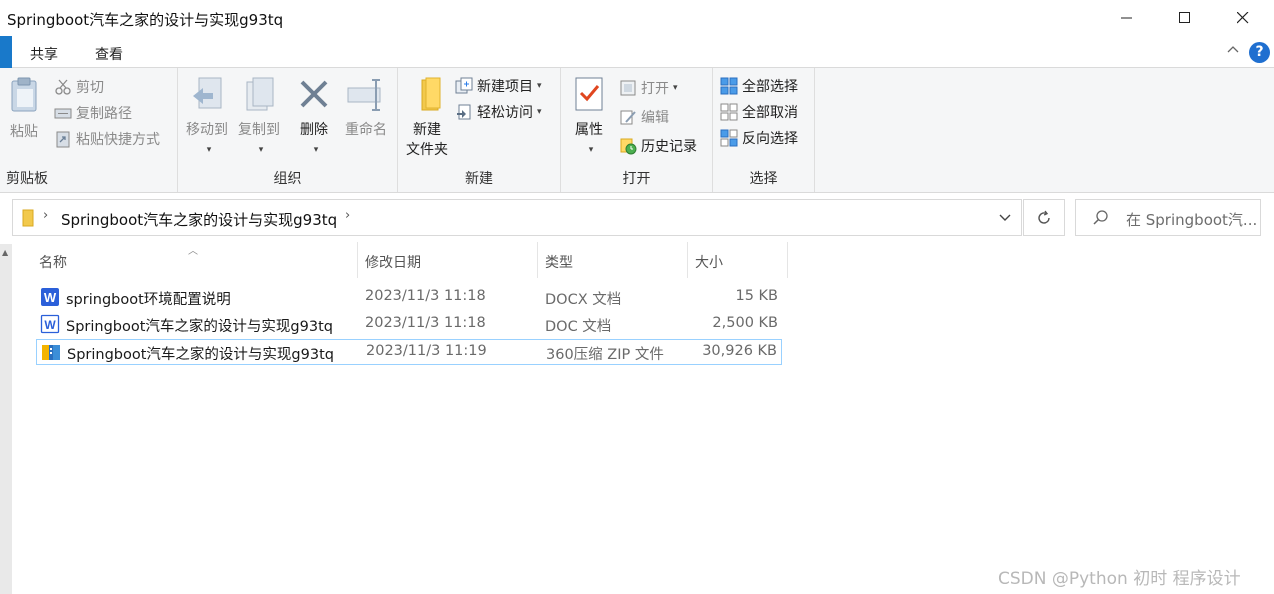  What do you see at coordinates (770, 87) in the screenshot?
I see `select-all-label: 全部选择` at bounding box center [770, 87].